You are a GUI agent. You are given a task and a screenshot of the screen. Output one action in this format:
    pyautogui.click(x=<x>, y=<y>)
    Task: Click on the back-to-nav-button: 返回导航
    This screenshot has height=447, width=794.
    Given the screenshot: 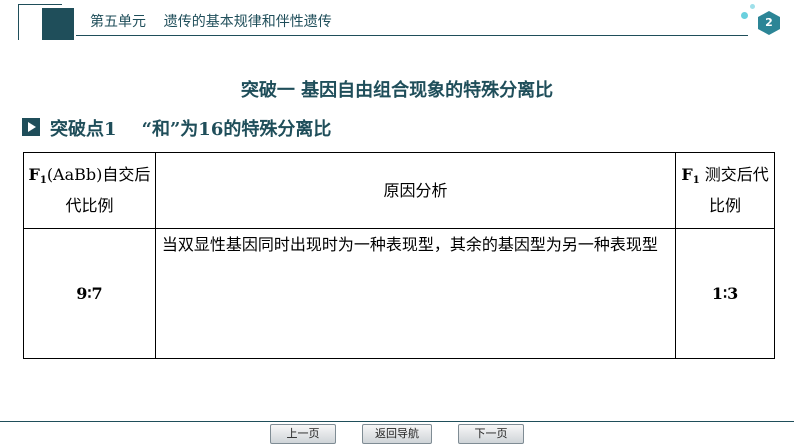 What is the action you would take?
    pyautogui.click(x=397, y=434)
    